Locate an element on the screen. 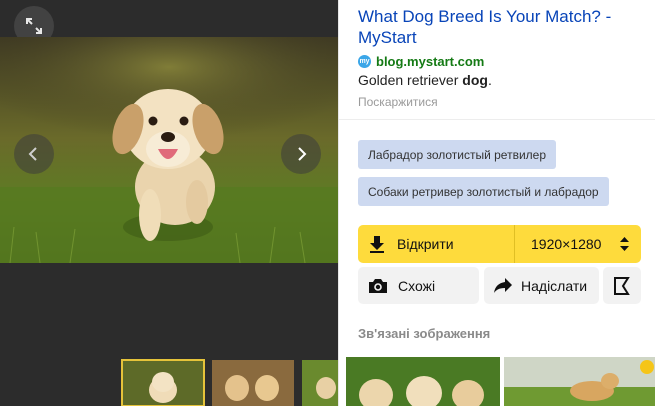  bookmark-icon is located at coordinates (622, 285).